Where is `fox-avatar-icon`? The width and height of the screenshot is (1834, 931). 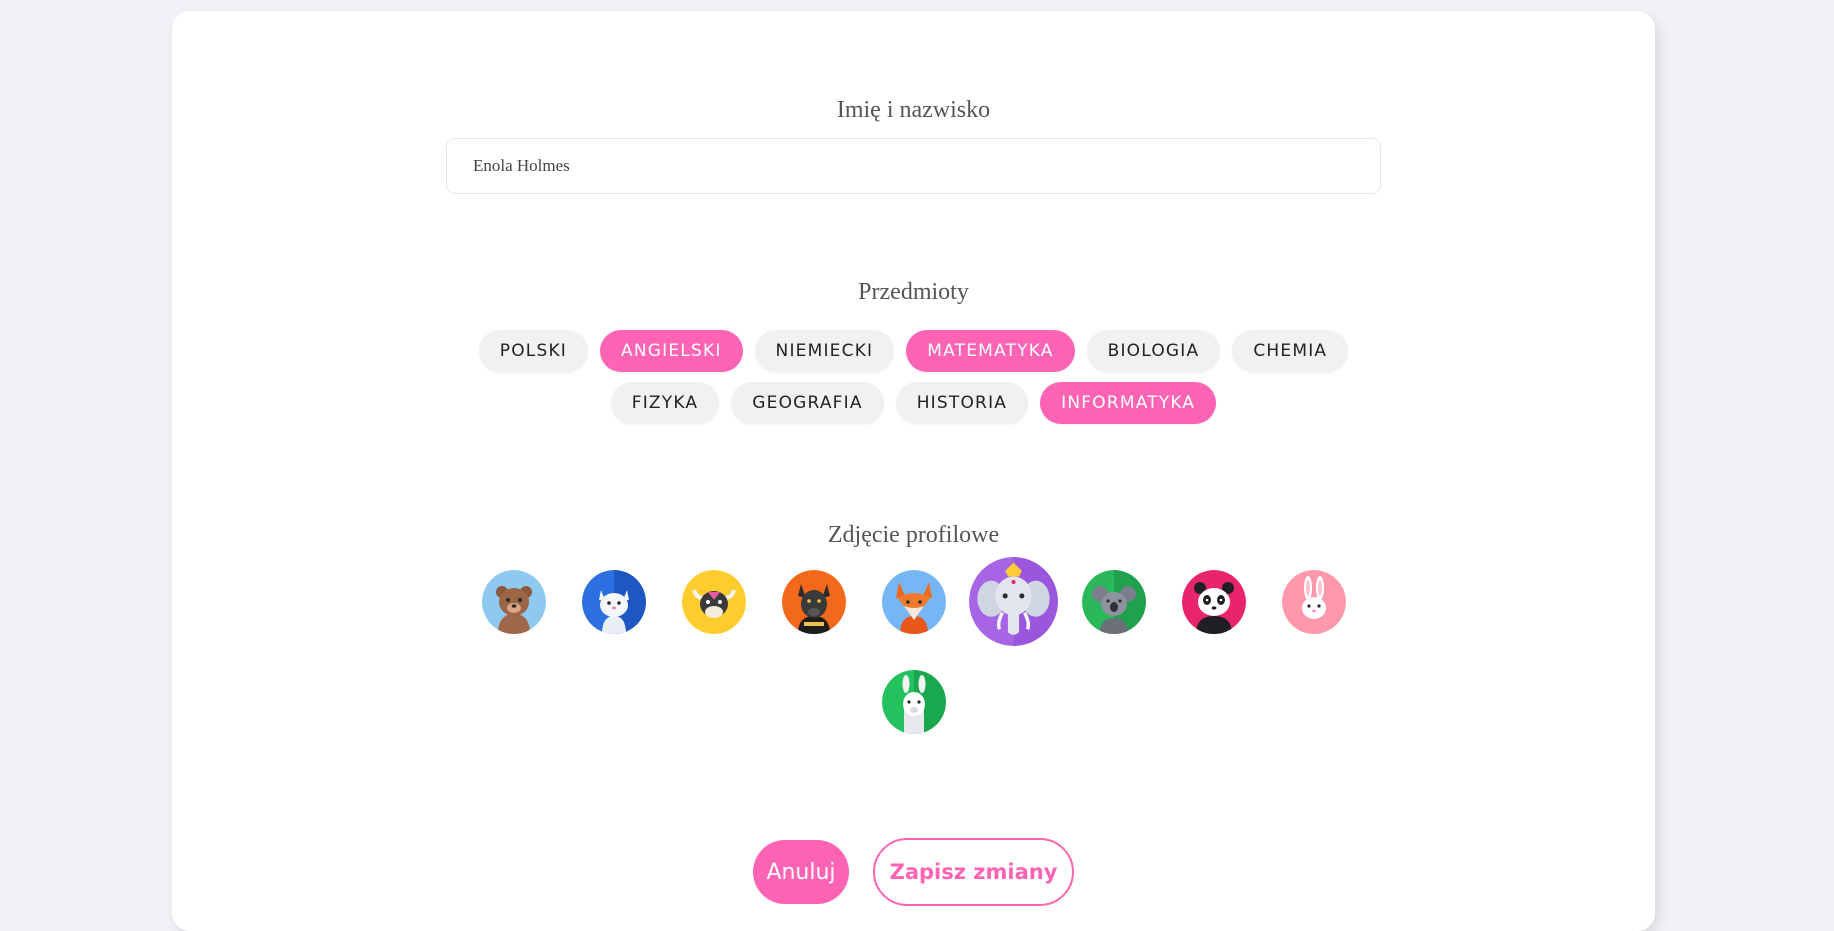 fox-avatar-icon is located at coordinates (914, 602).